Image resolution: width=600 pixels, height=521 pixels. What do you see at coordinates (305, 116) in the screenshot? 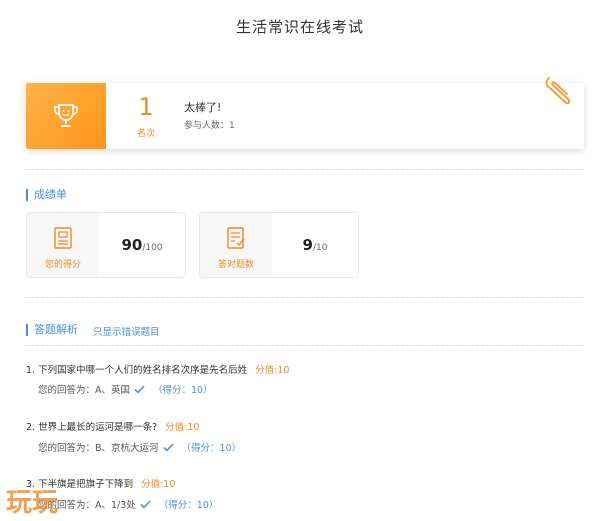
I see `rank-card: 1 名次 太棒了! 参与人数：1` at bounding box center [305, 116].